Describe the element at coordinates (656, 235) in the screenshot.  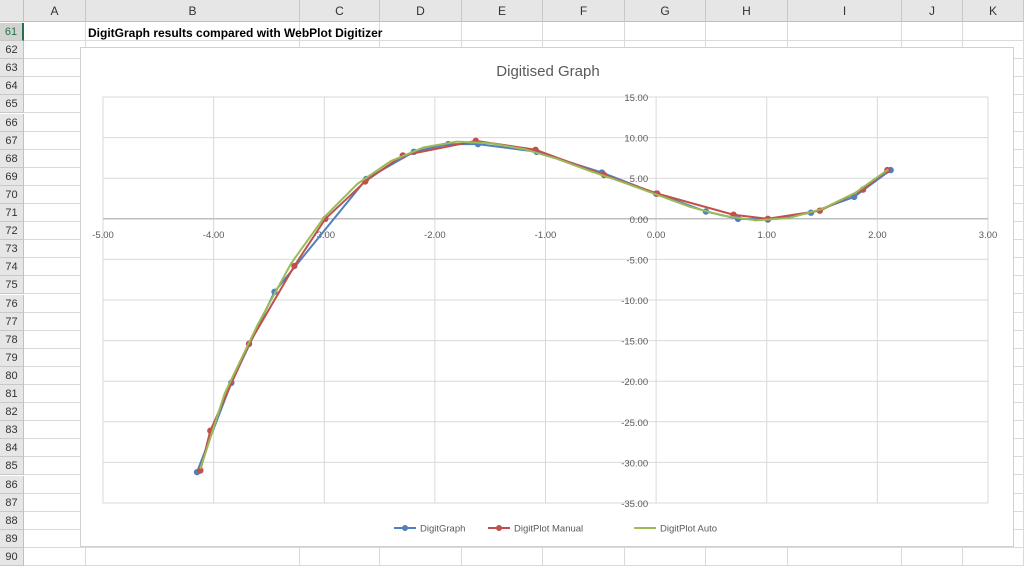
I see `x-tick-label: 0.00` at that location.